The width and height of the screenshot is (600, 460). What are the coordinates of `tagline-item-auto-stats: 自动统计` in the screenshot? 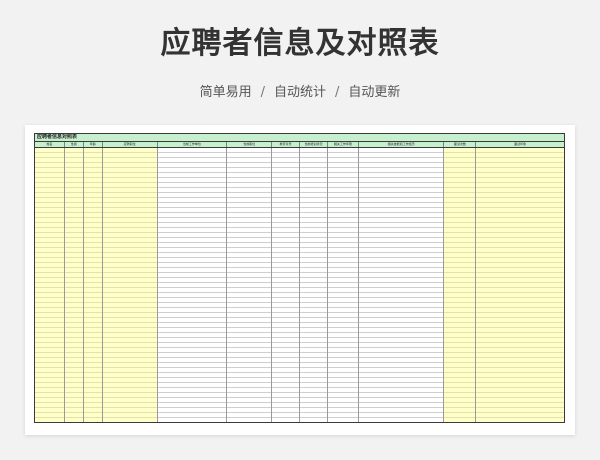 It's located at (299, 92).